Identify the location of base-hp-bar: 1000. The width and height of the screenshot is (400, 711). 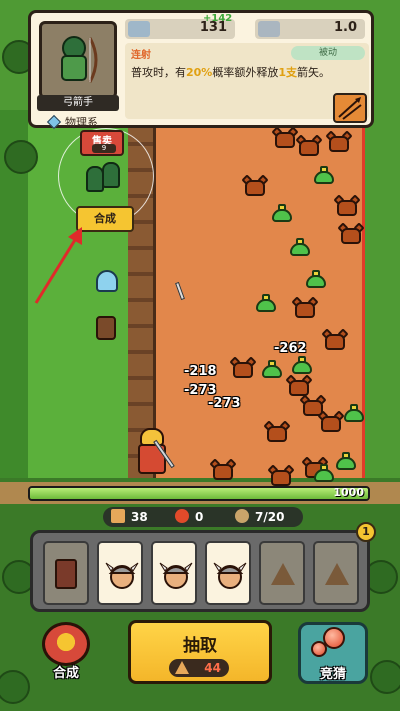
(199, 493).